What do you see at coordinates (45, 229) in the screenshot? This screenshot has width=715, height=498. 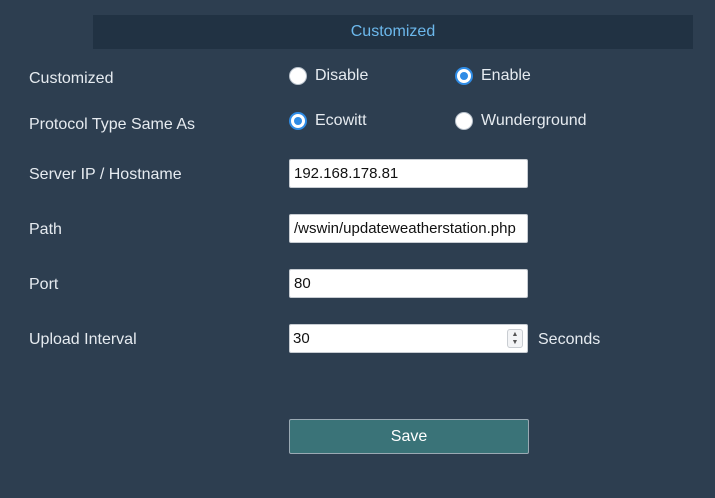 I see `path-label: Path` at bounding box center [45, 229].